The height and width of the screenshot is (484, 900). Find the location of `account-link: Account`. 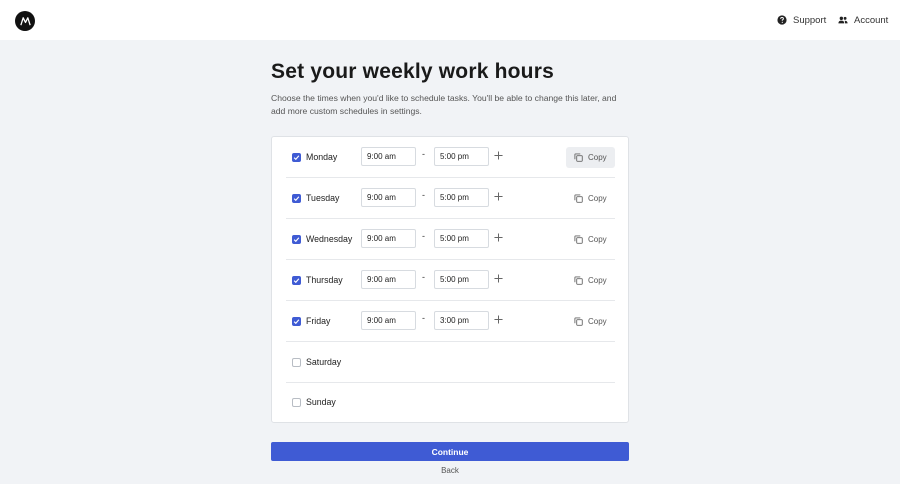

account-link: Account is located at coordinates (863, 20).